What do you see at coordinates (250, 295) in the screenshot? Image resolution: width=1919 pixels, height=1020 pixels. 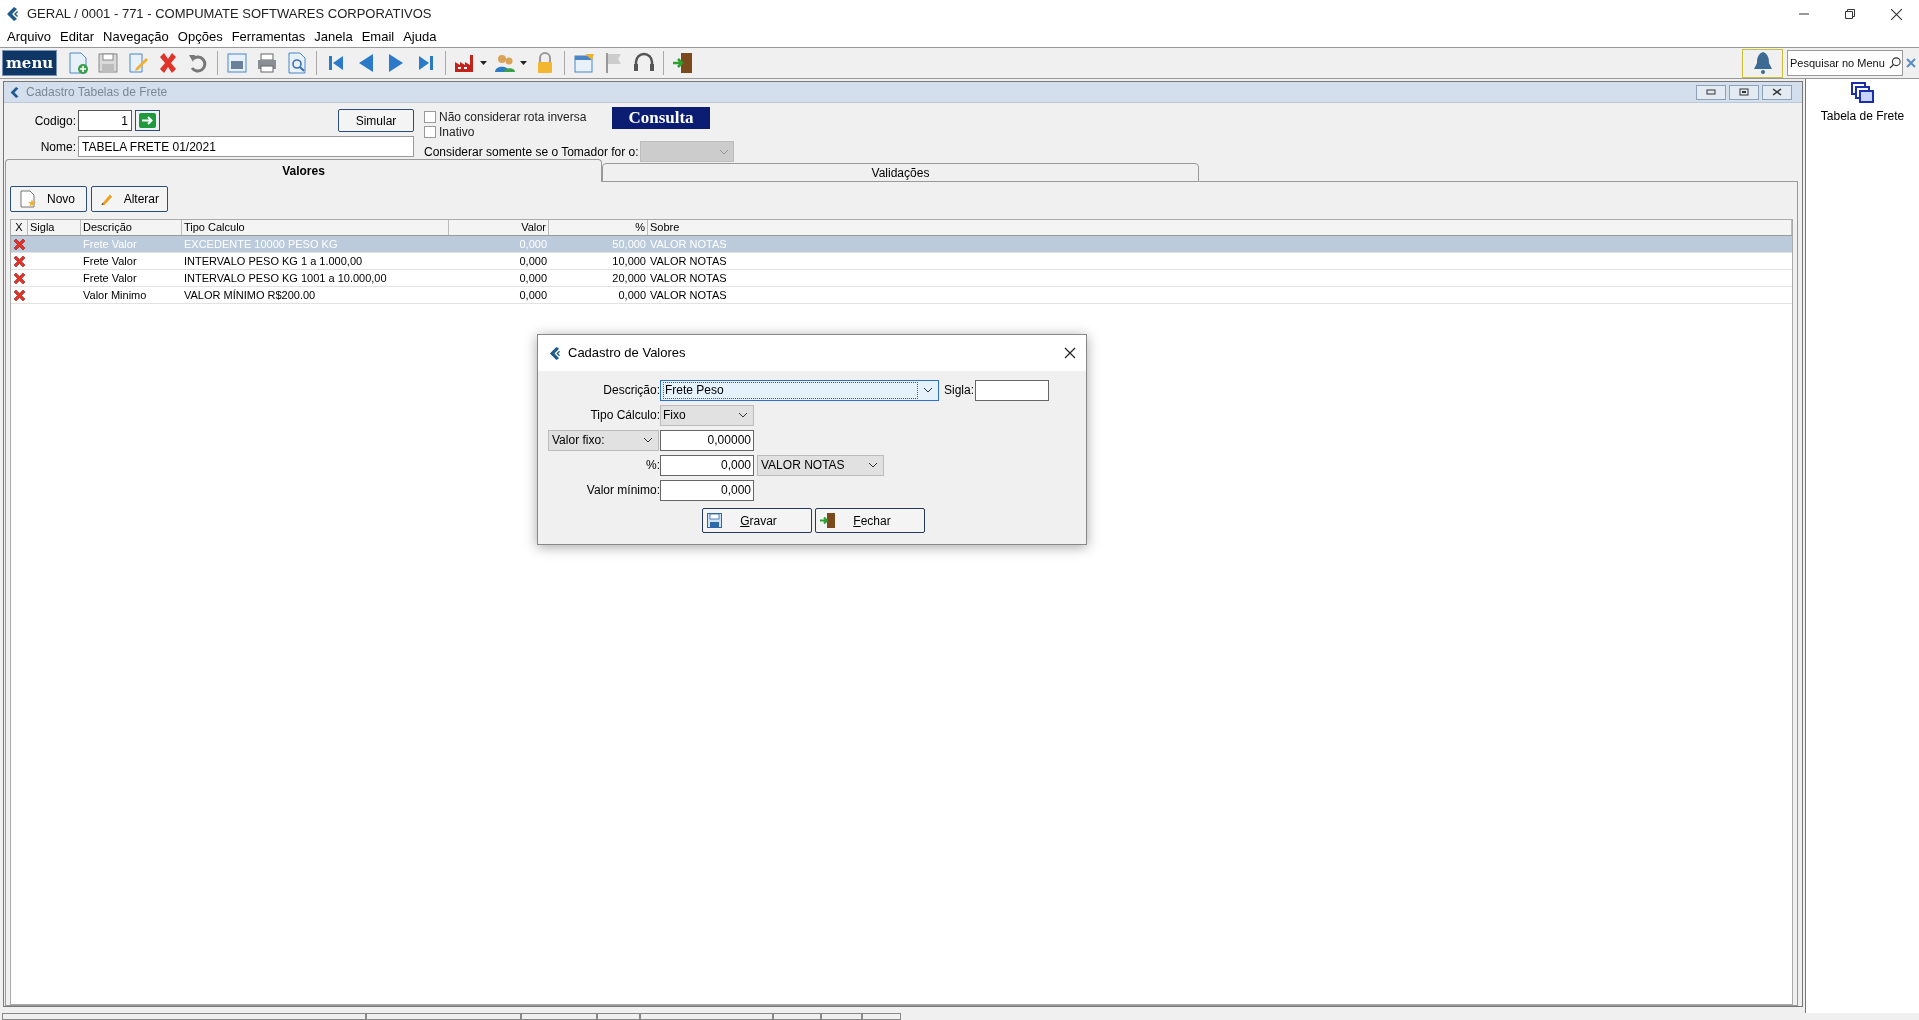 I see `table-cell-text: VALOR MÍNIMO R$200.00` at bounding box center [250, 295].